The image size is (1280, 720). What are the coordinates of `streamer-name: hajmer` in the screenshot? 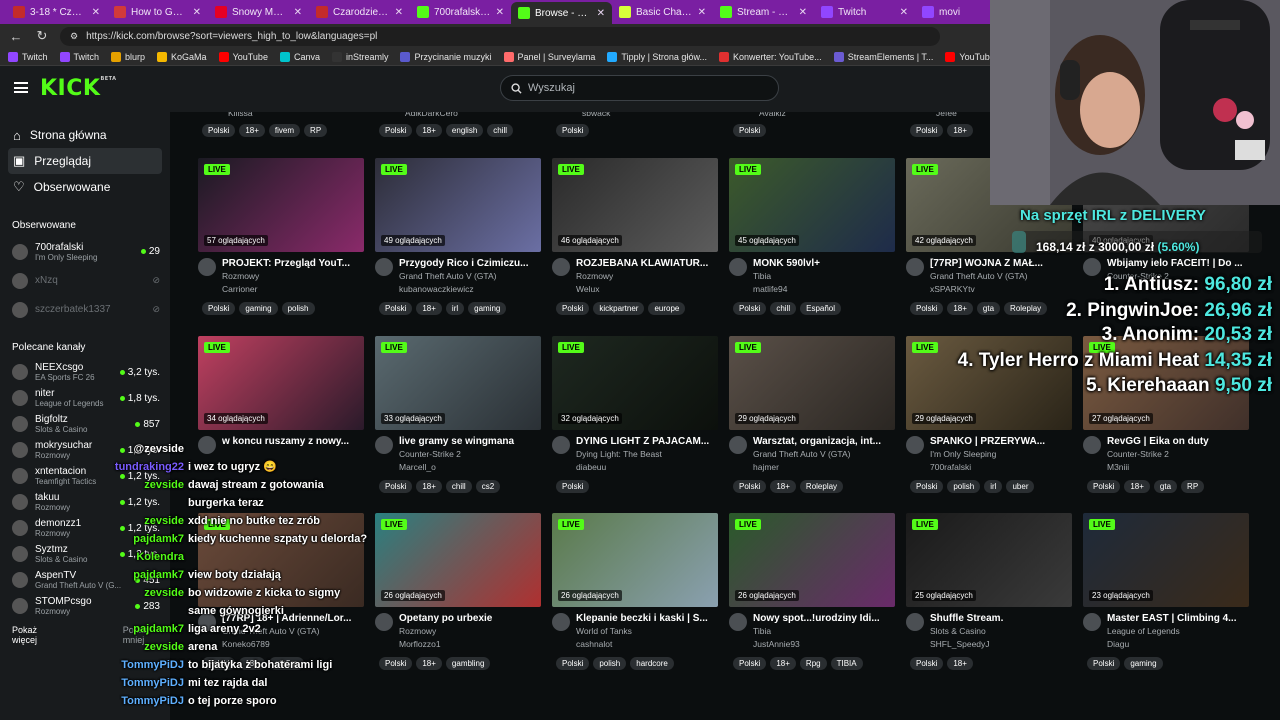 It's located at (824, 467).